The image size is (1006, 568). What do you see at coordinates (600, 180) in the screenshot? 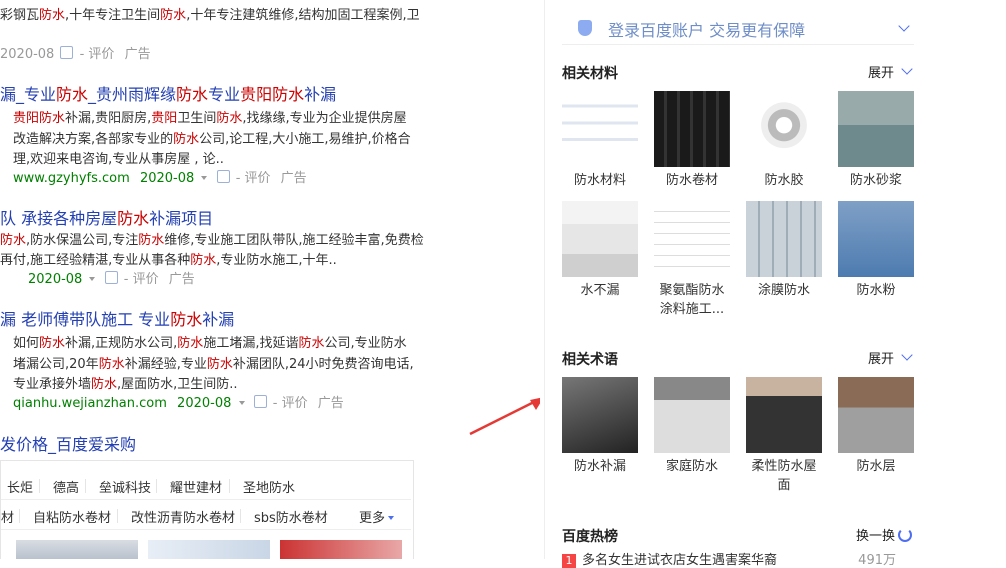
I see `card-label: 防水材料` at bounding box center [600, 180].